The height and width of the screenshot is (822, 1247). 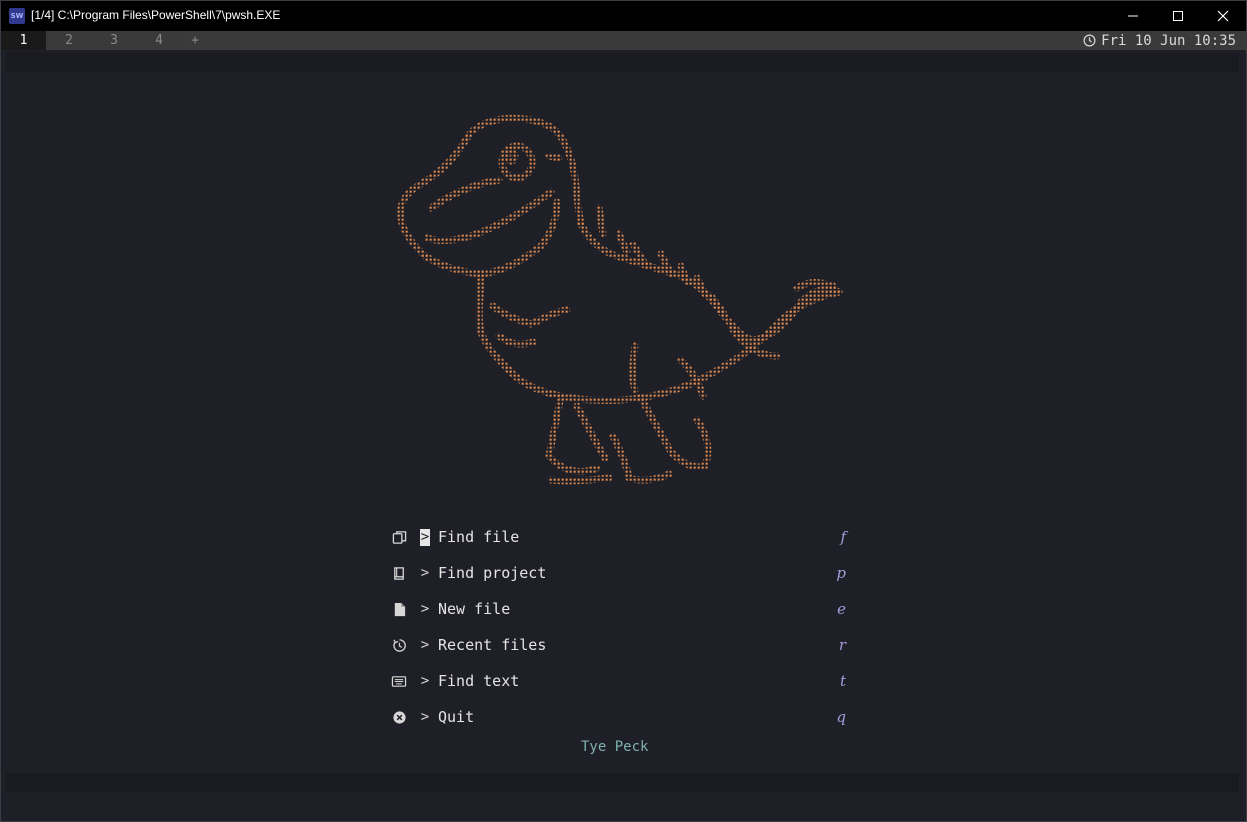 What do you see at coordinates (425, 537) in the screenshot?
I see `cursor-arrow: >` at bounding box center [425, 537].